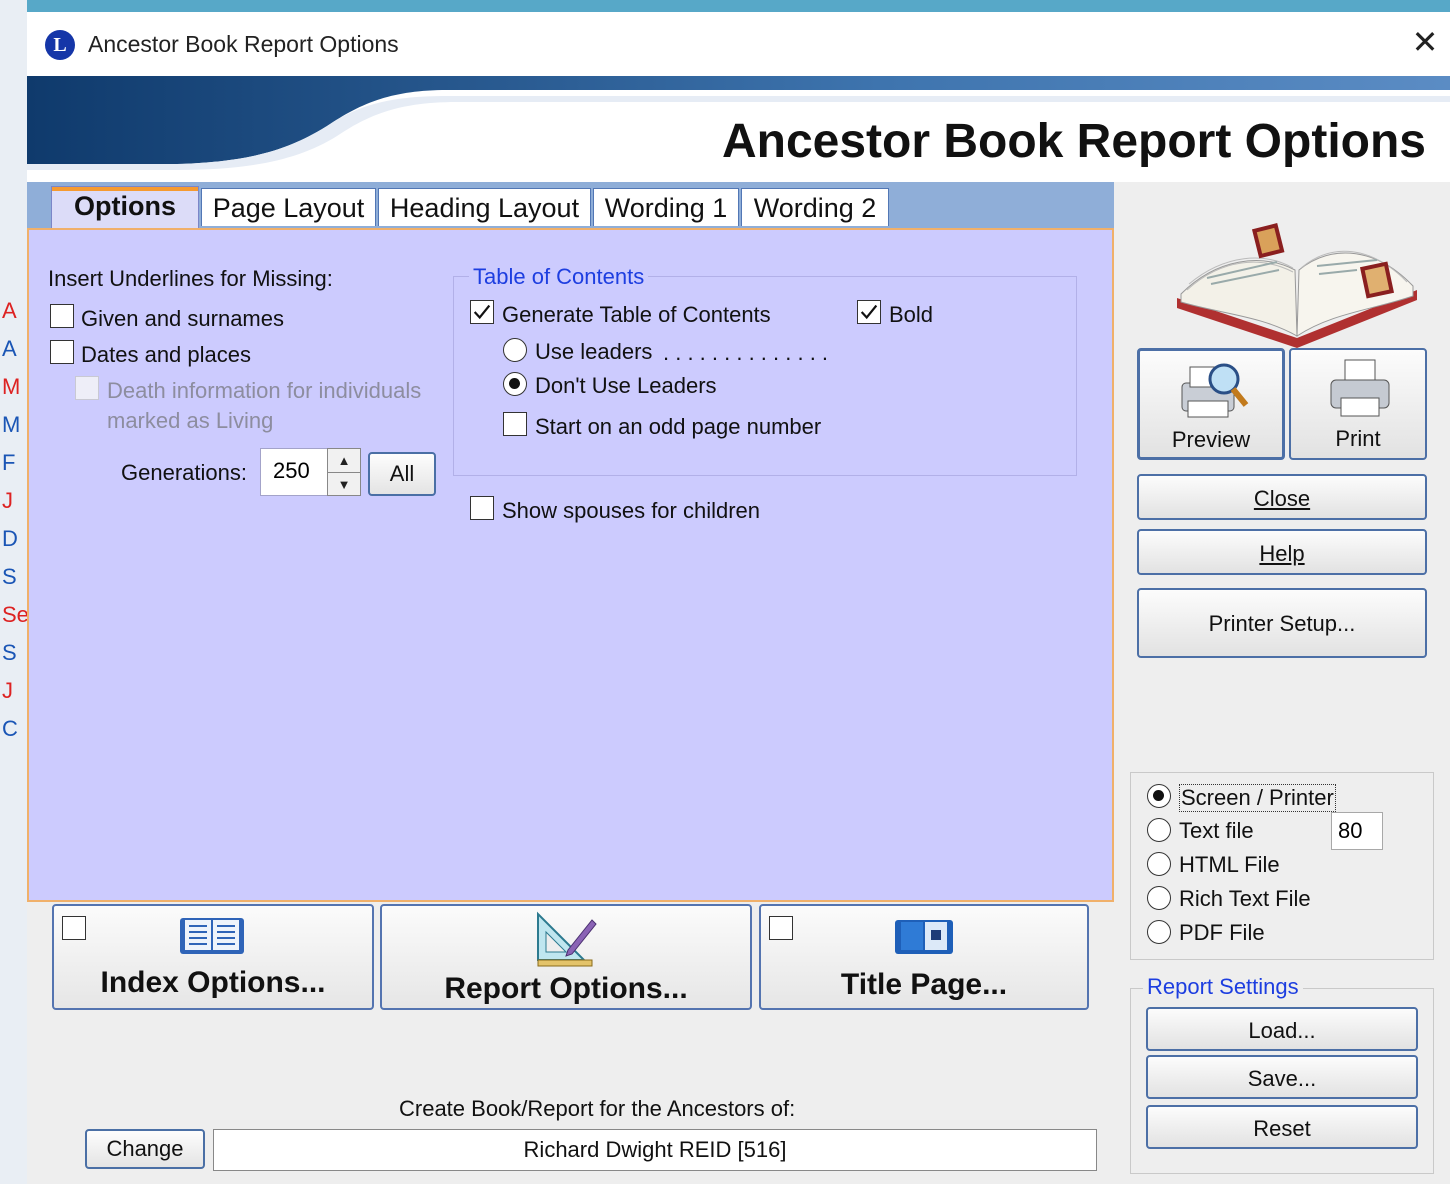 Image resolution: width=1450 pixels, height=1184 pixels. What do you see at coordinates (145, 1149) in the screenshot?
I see `change-person-button: Change` at bounding box center [145, 1149].